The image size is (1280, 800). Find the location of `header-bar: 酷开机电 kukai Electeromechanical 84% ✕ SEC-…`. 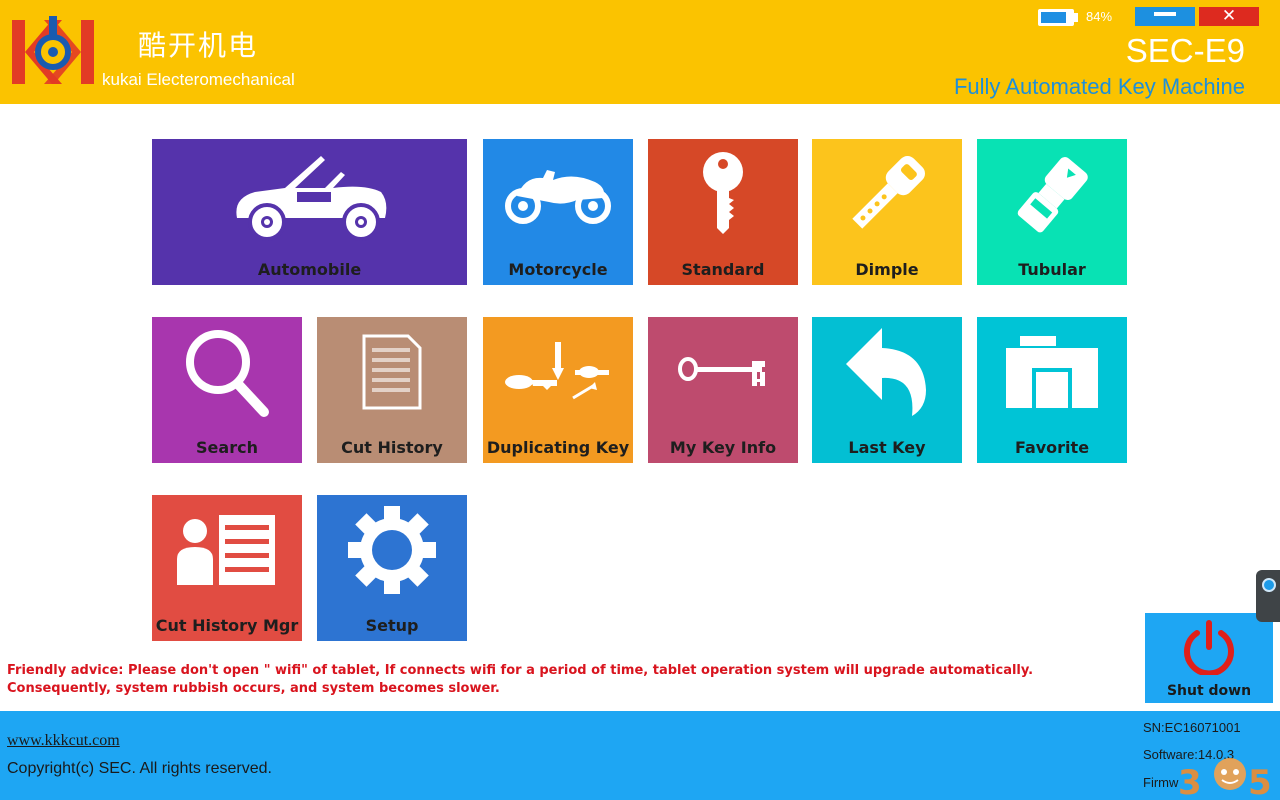

header-bar: 酷开机电 kukai Electeromechanical 84% ✕ SEC-… is located at coordinates (640, 52).